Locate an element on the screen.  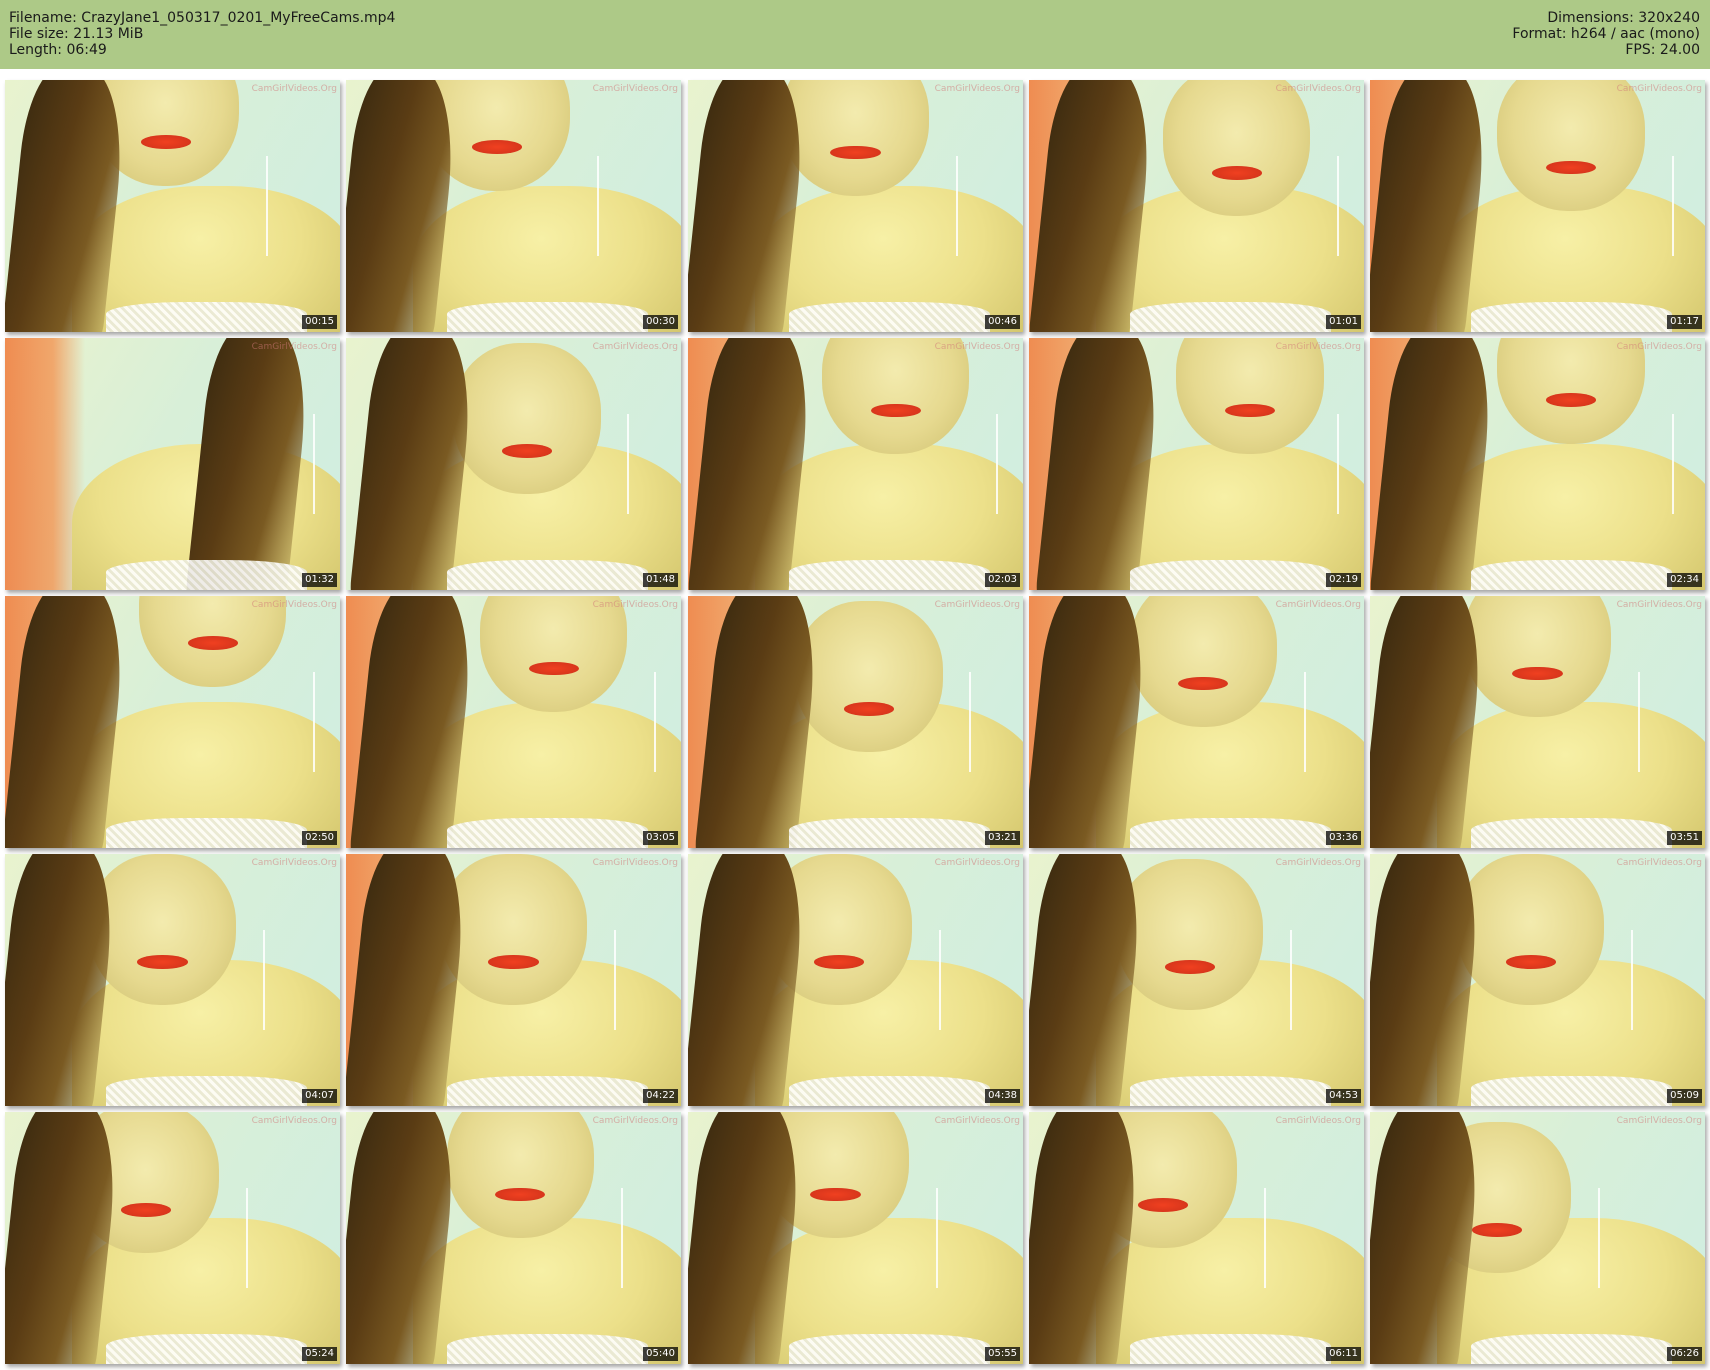
video-frame-thumbnail: CamGirlVideos.Org 04:22 is located at coordinates (513, 980).